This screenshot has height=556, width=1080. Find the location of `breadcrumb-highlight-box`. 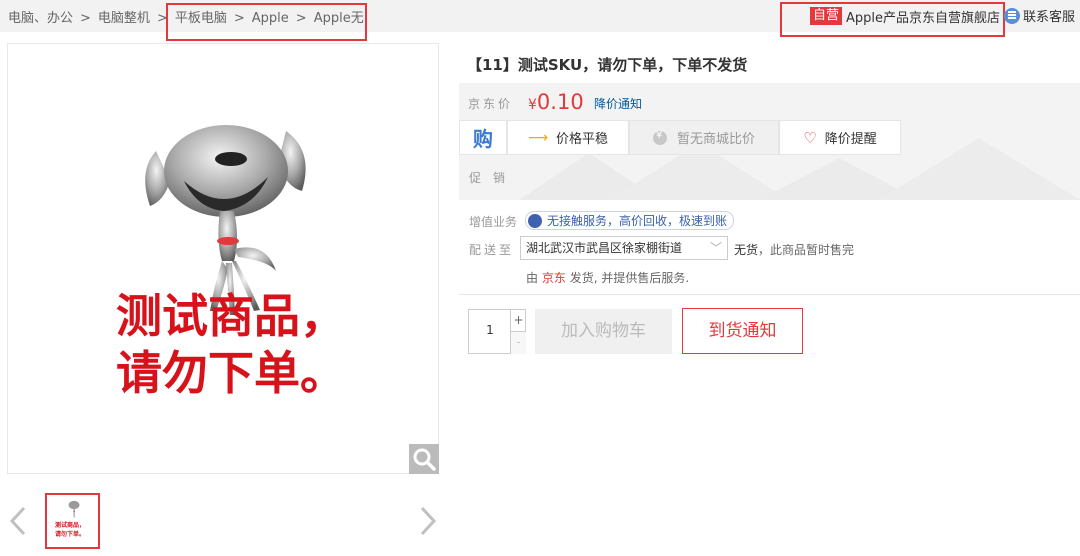

breadcrumb-highlight-box is located at coordinates (266, 22).